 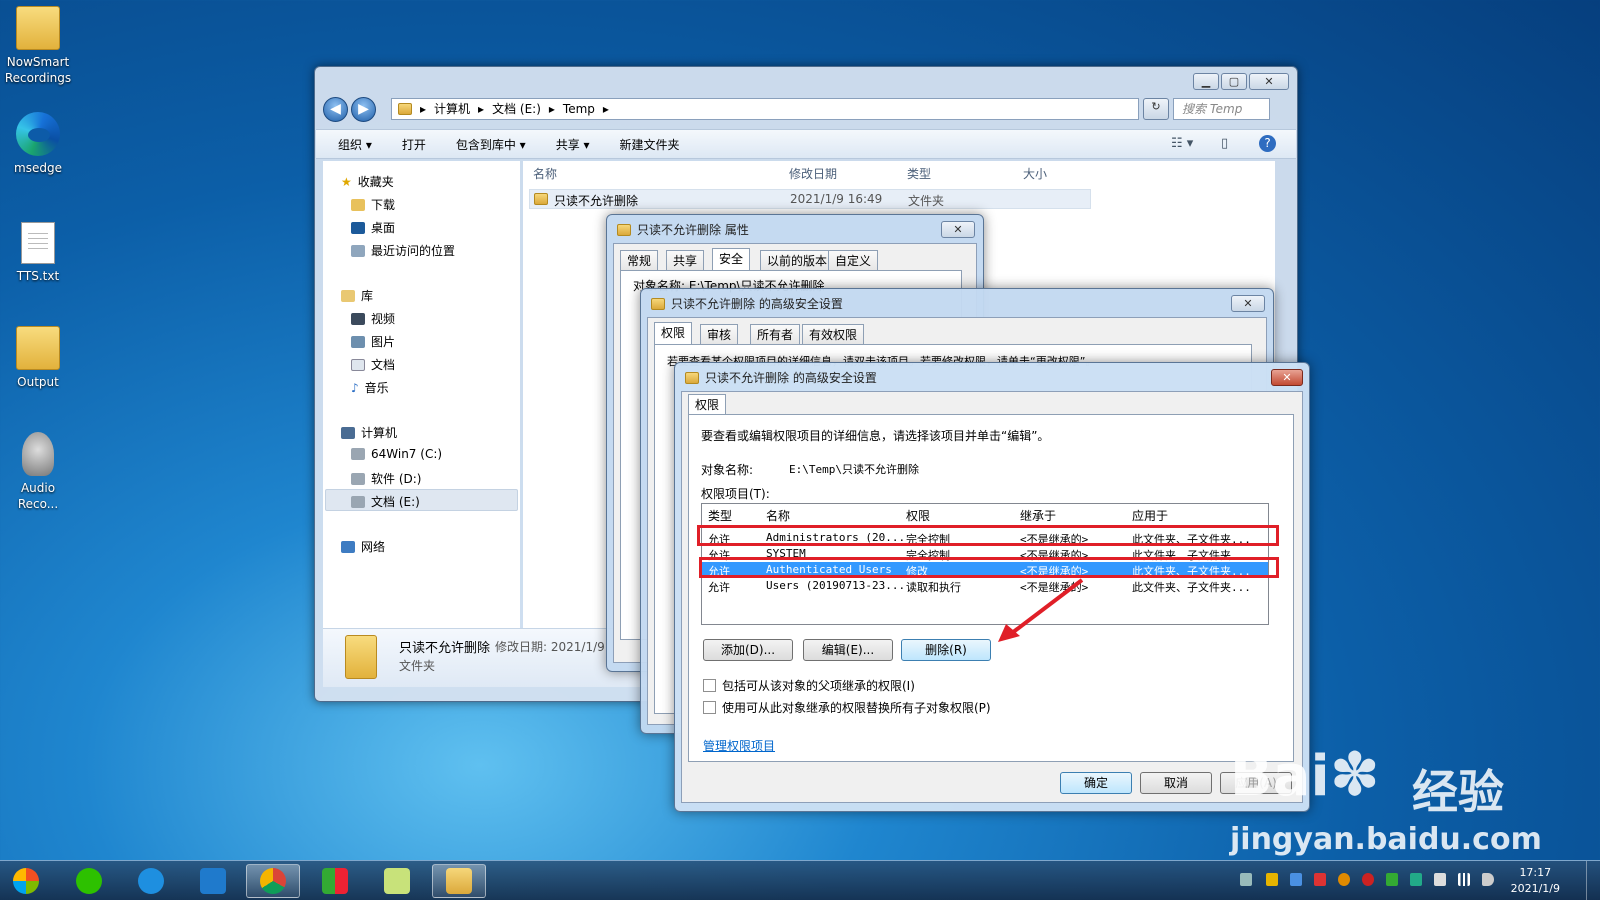 What do you see at coordinates (1182, 143) in the screenshot?
I see `view-options-icon: ☷ ▾` at bounding box center [1182, 143].